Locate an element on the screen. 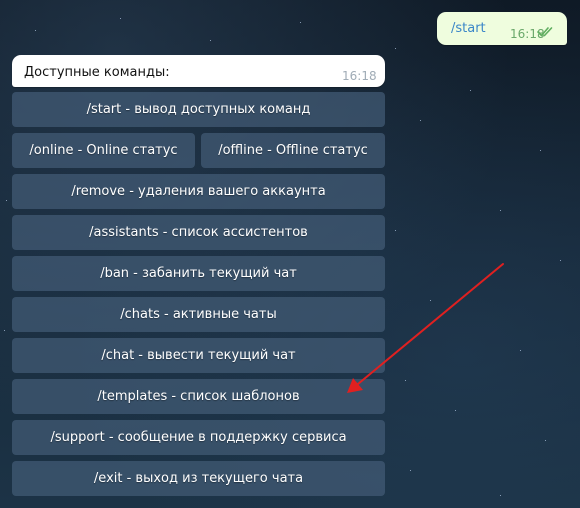 The height and width of the screenshot is (508, 580). outgoing-message-bubble: /start 16:18 is located at coordinates (502, 28).